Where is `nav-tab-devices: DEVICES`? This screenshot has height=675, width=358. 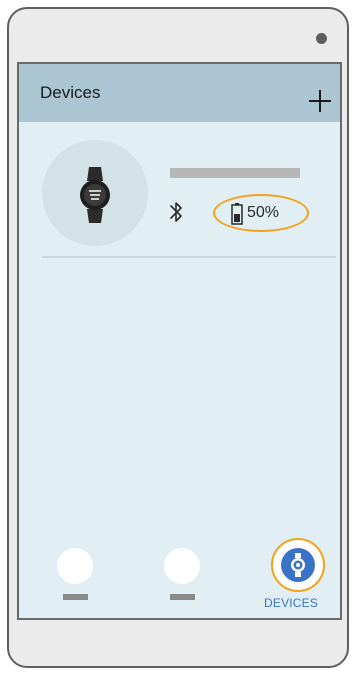
nav-tab-devices: DEVICES is located at coordinates (299, 574).